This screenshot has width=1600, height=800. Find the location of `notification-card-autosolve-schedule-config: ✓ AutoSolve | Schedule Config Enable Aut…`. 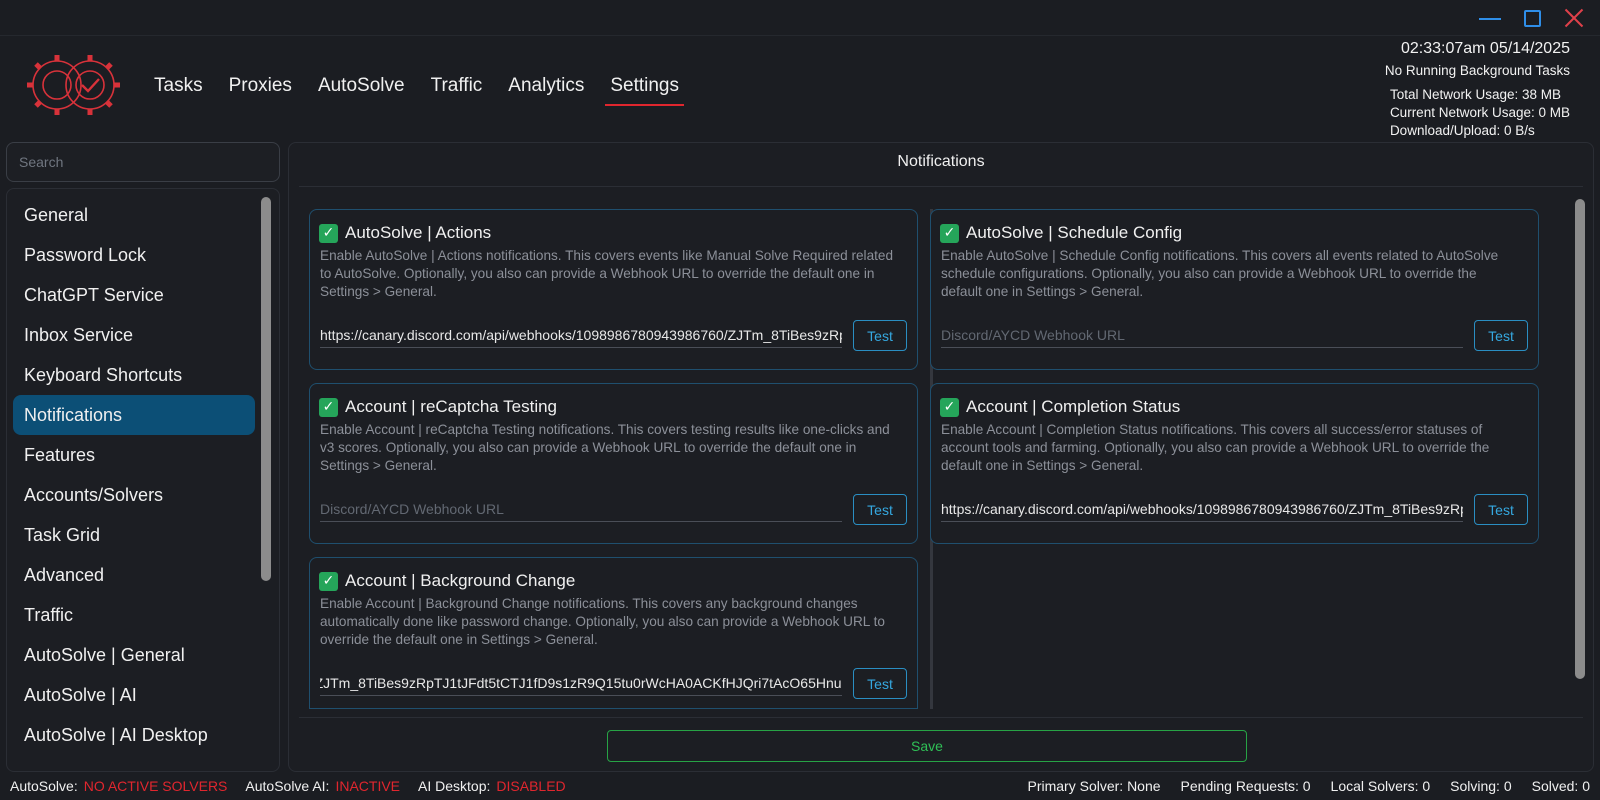

notification-card-autosolve-schedule-config: ✓ AutoSolve | Schedule Config Enable Aut… is located at coordinates (1234, 289).